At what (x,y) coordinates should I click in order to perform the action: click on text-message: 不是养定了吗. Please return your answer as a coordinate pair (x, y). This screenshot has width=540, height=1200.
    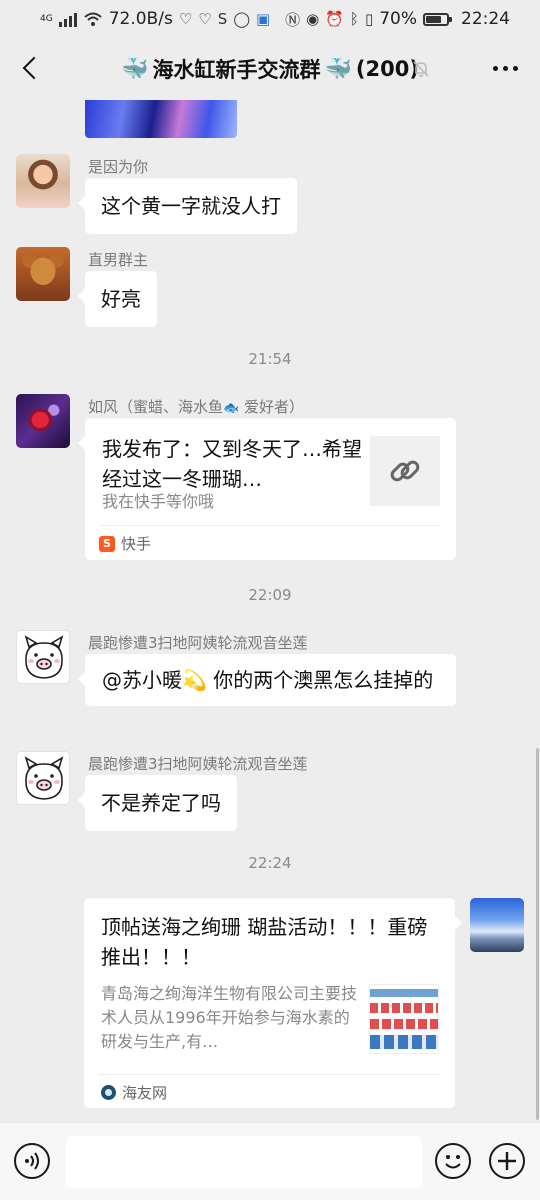
    Looking at the image, I should click on (157, 803).